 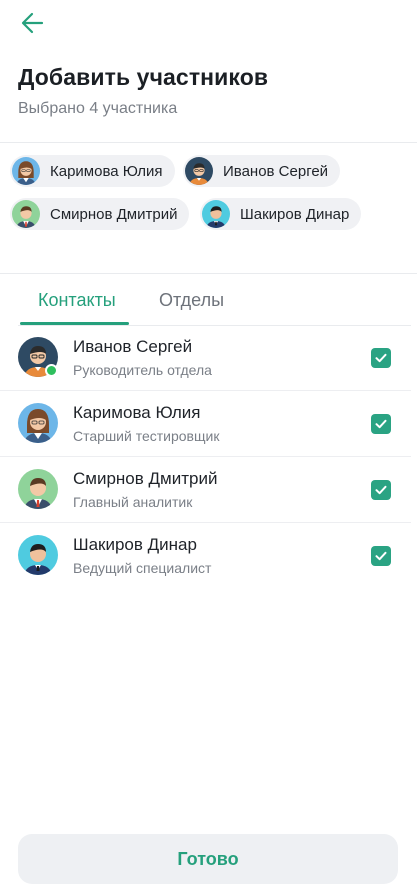 I want to click on selected-chip: Иванов Сергей, so click(x=262, y=171).